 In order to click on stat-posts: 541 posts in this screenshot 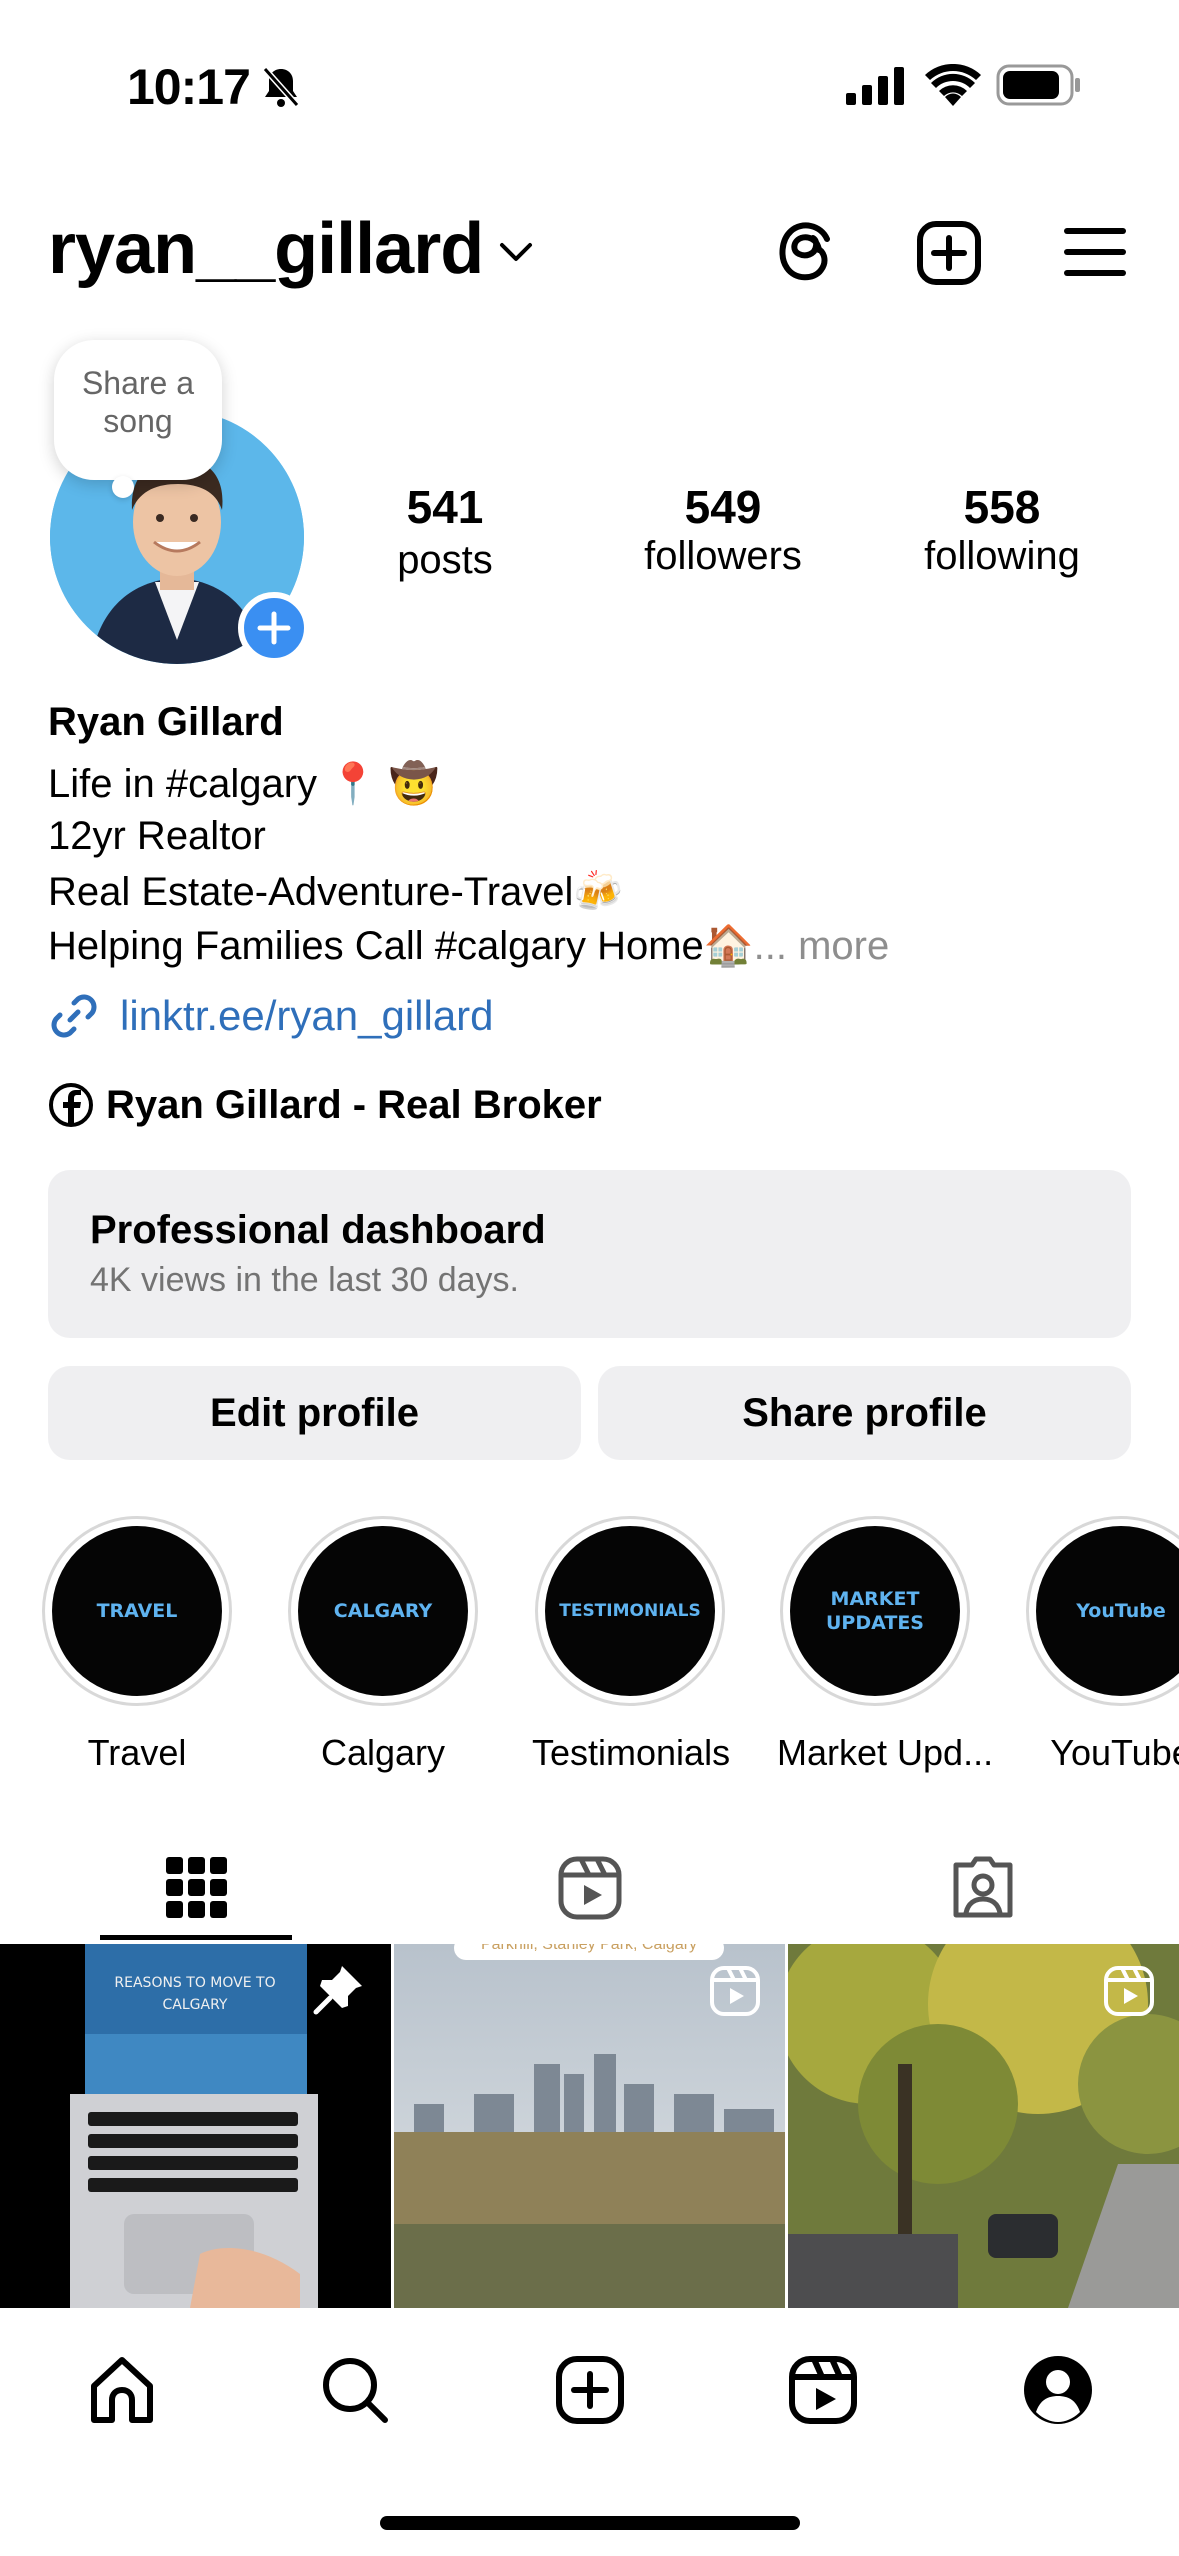, I will do `click(445, 531)`.